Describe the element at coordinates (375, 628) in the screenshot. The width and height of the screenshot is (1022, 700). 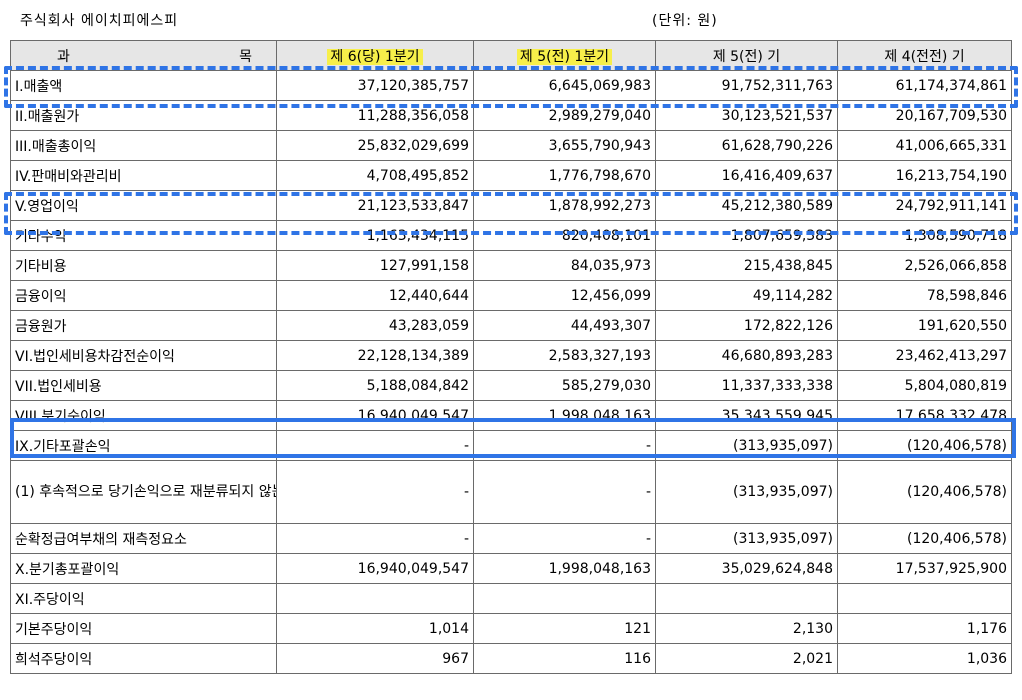
I see `cell-p6: 1,014` at that location.